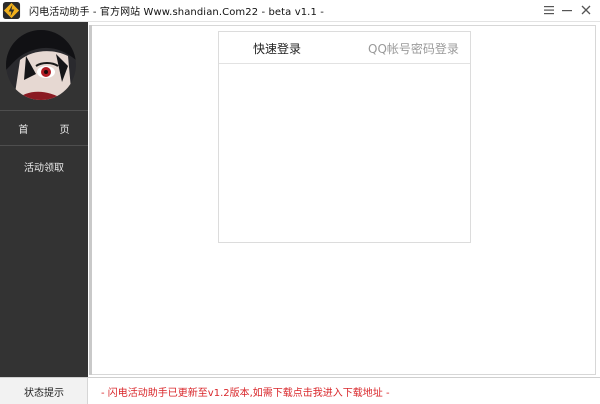 The width and height of the screenshot is (600, 404). Describe the element at coordinates (567, 10) in the screenshot. I see `minimize-icon` at that location.